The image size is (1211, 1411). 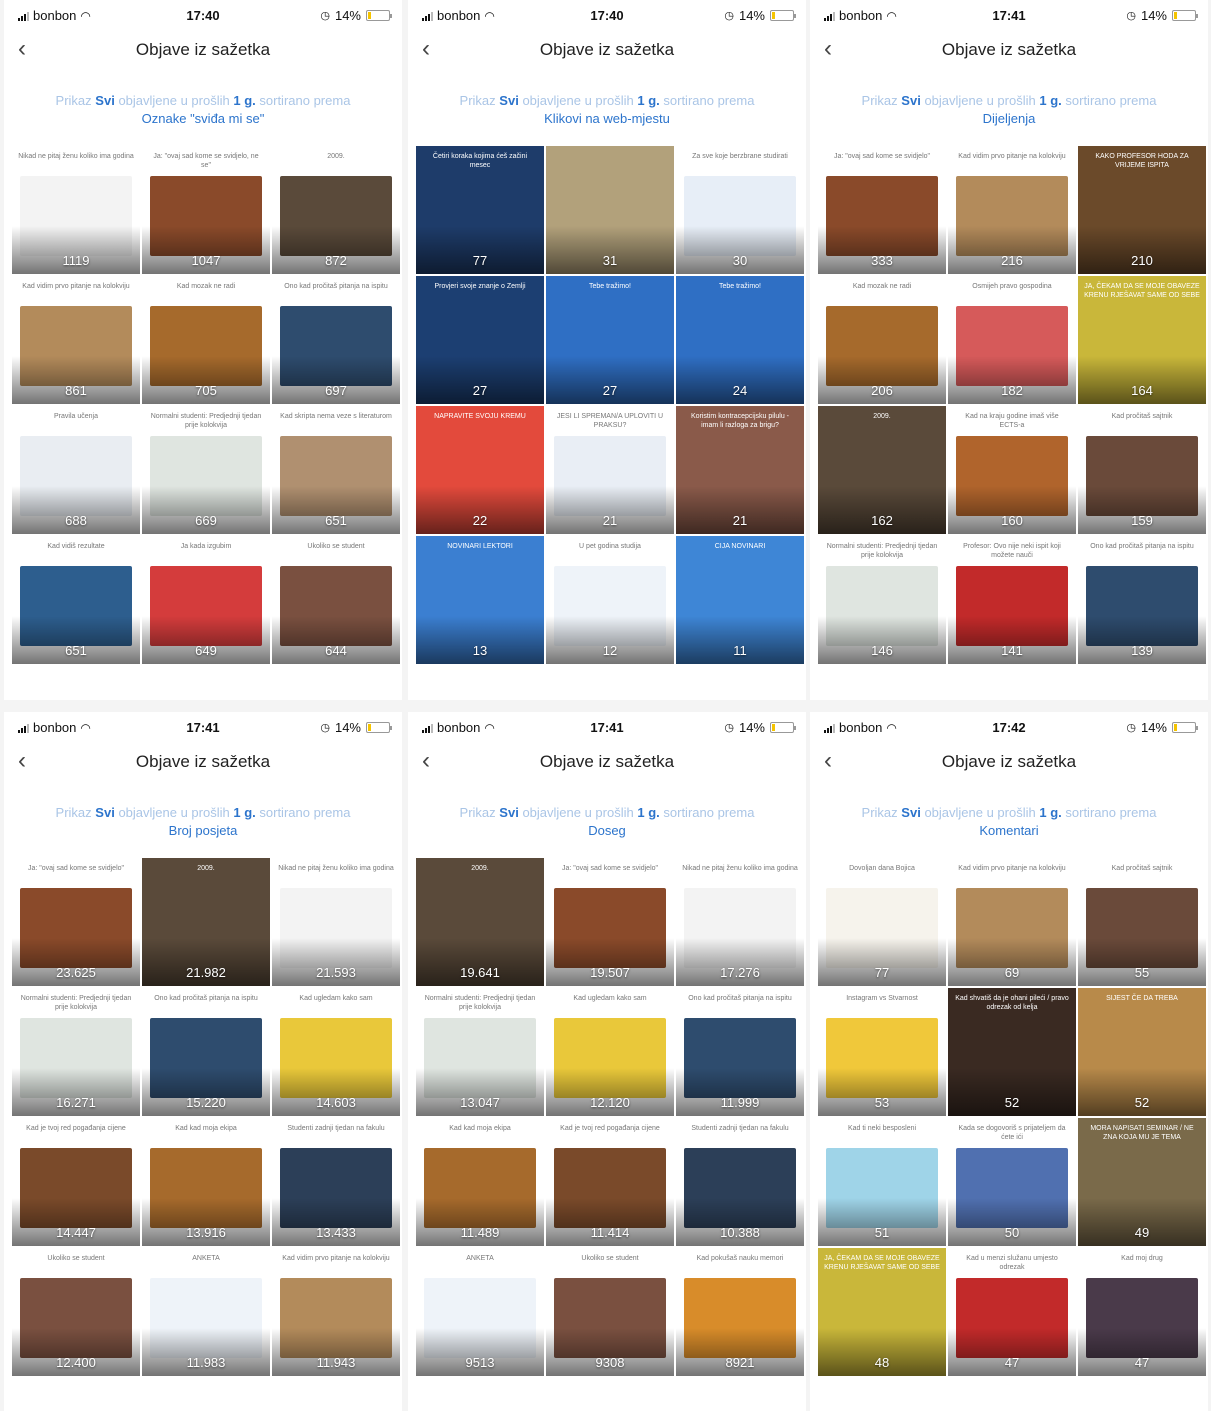 What do you see at coordinates (1012, 390) in the screenshot?
I see `metric-count: 182` at bounding box center [1012, 390].